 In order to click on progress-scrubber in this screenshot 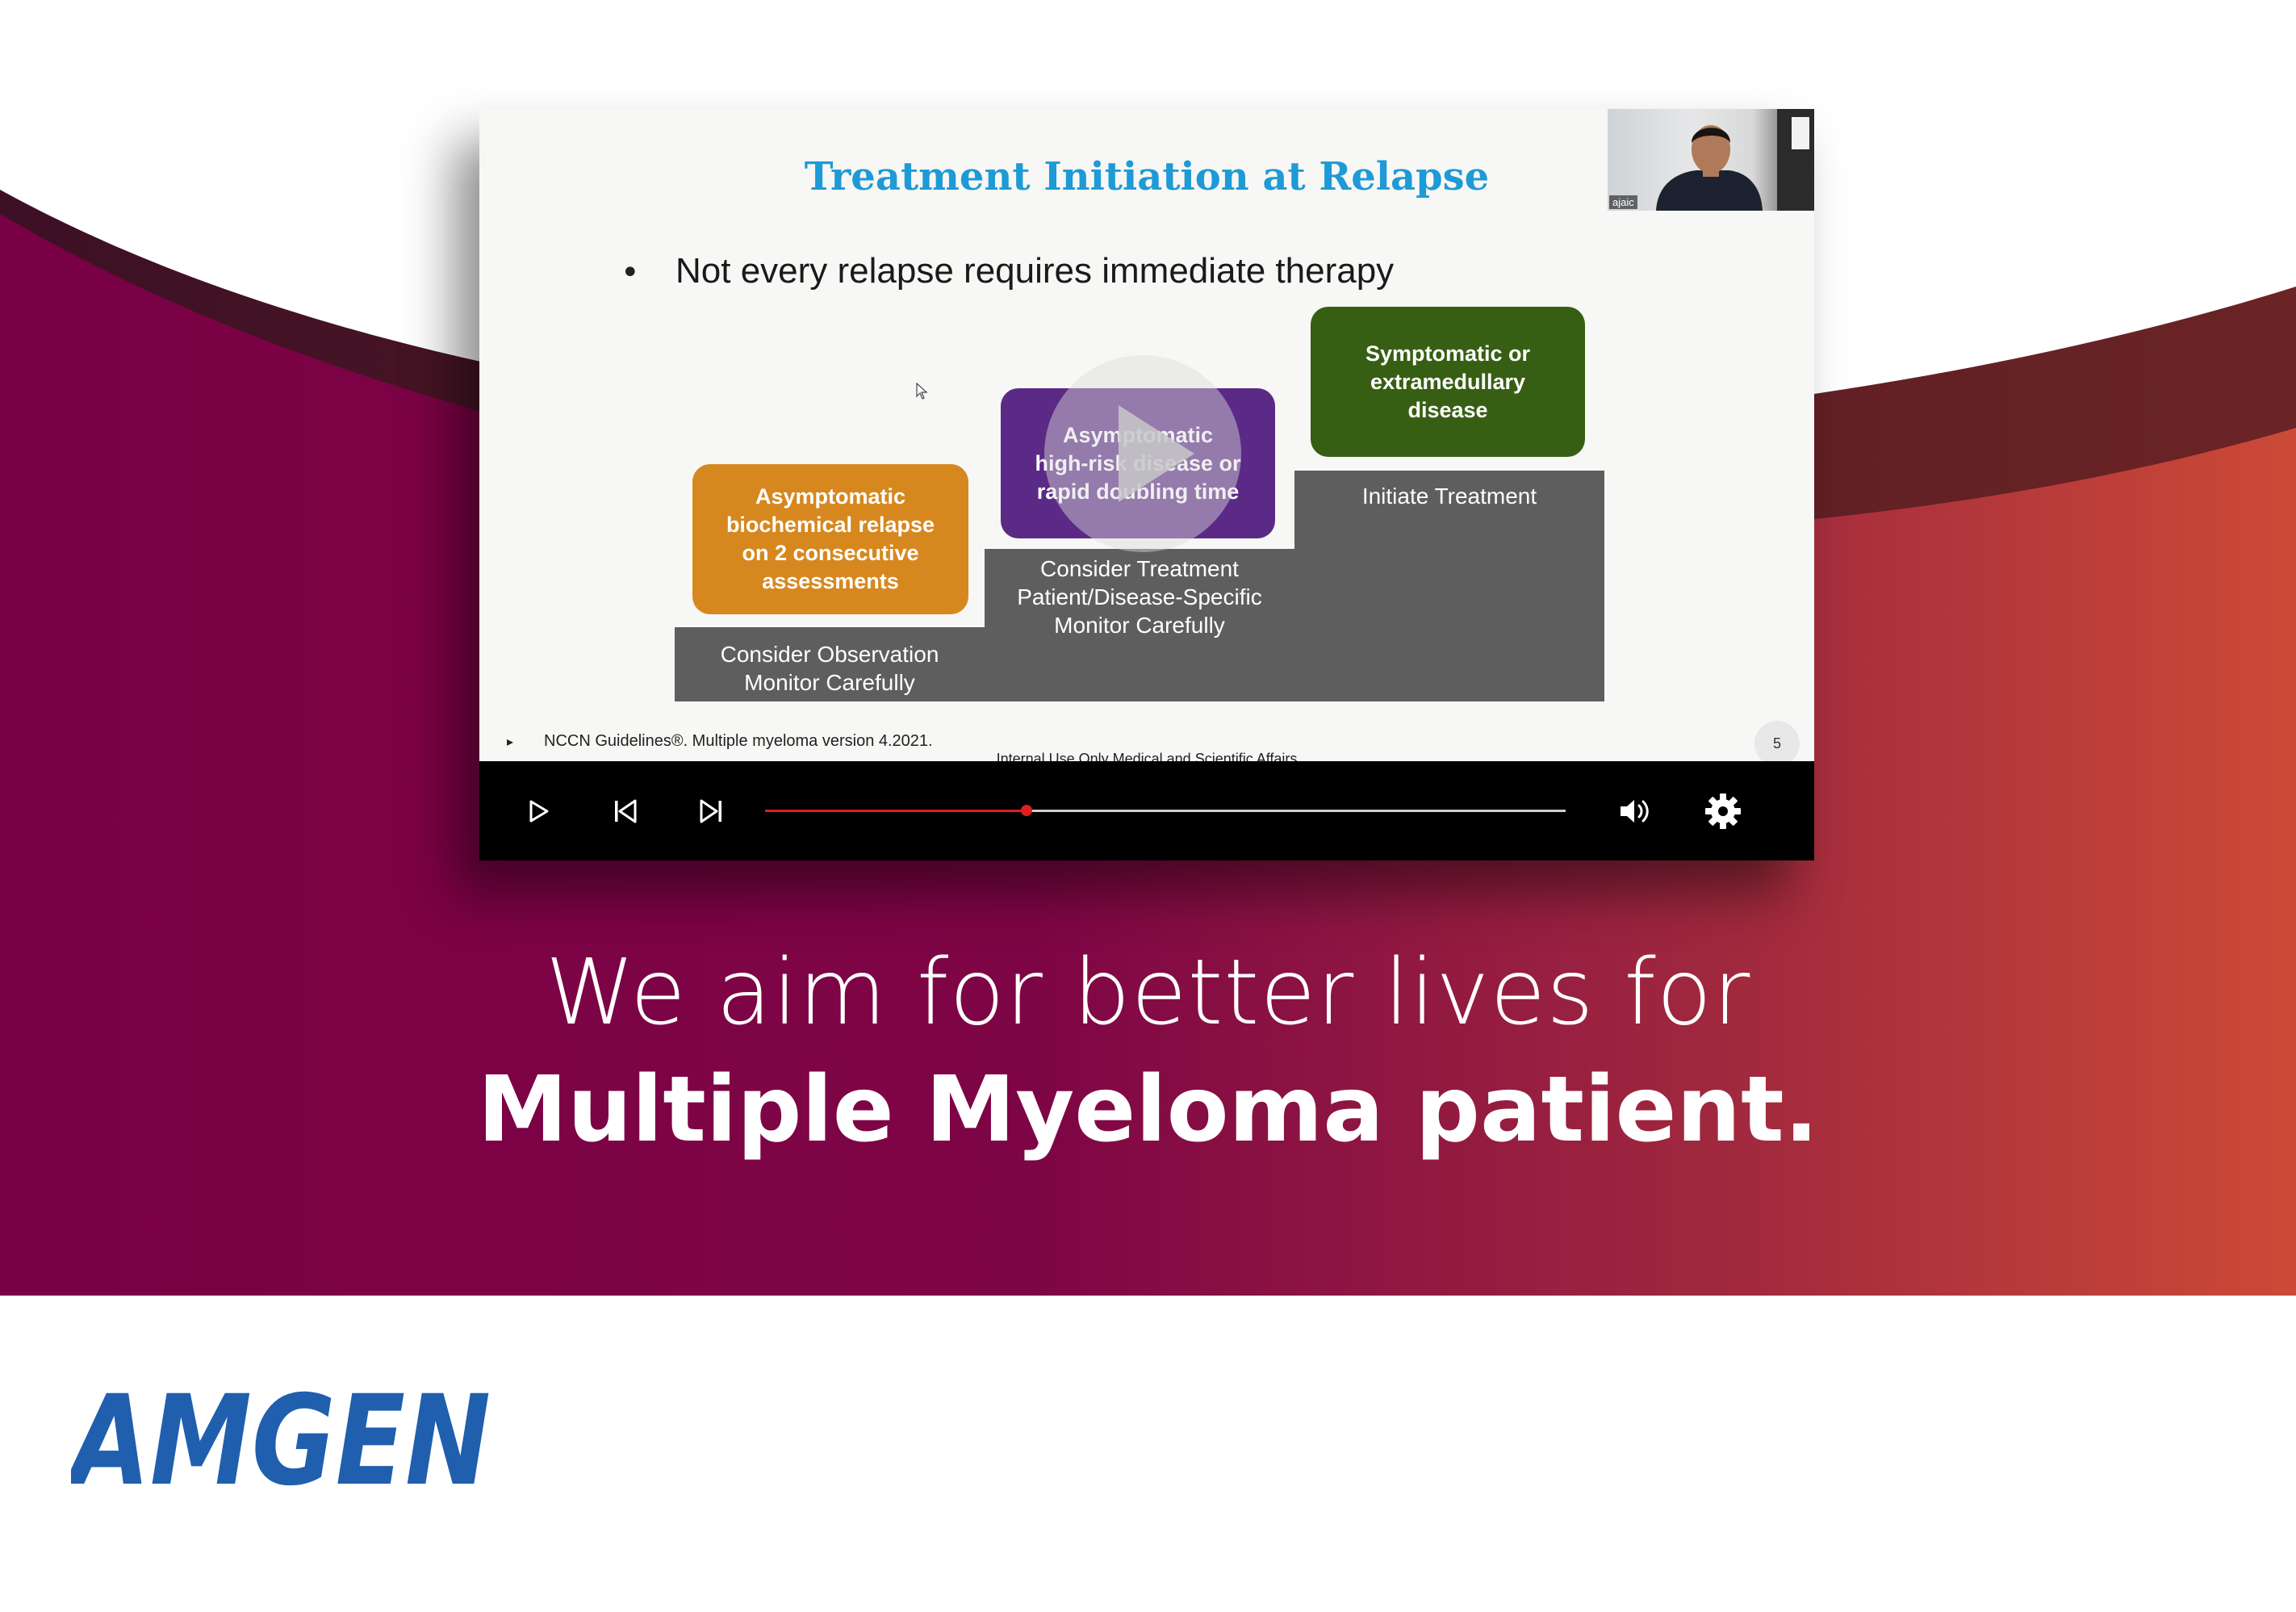, I will do `click(1027, 811)`.